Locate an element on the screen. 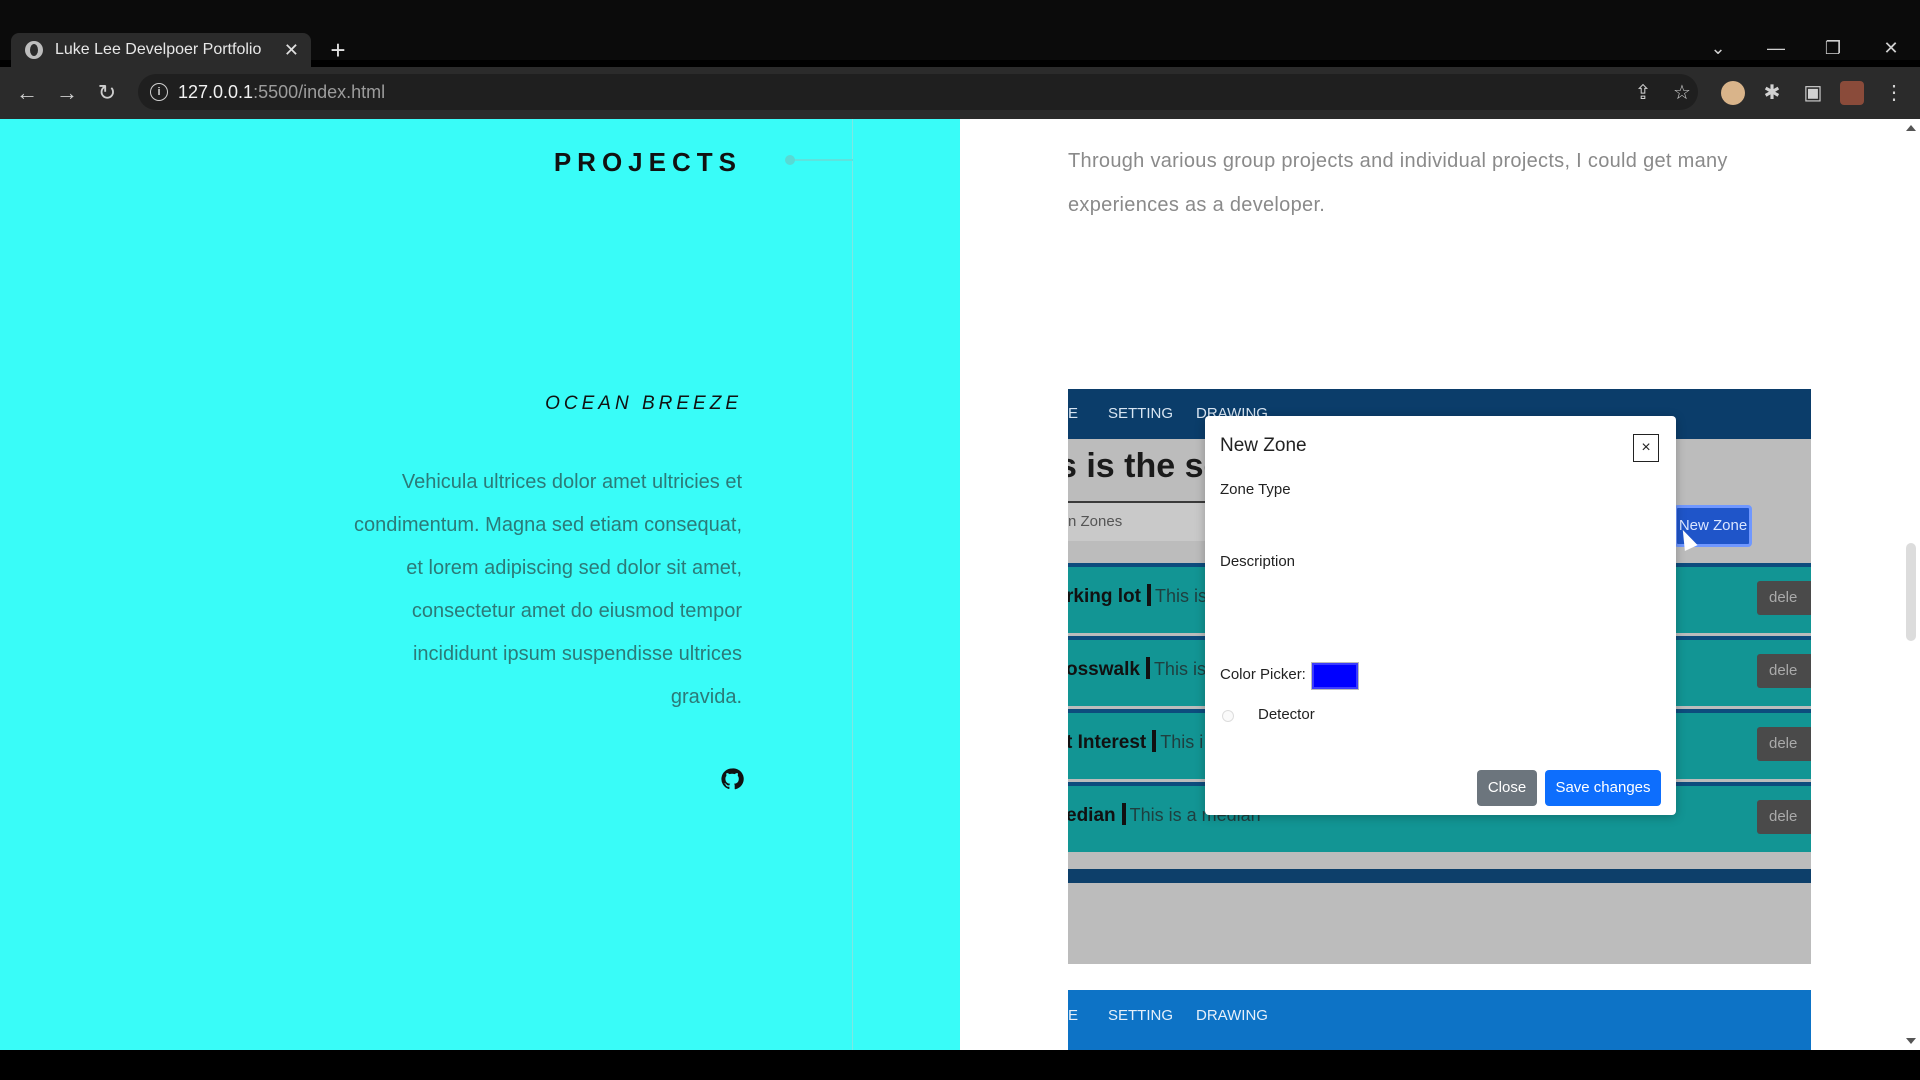  url-path: :5500/index.html is located at coordinates (319, 92).